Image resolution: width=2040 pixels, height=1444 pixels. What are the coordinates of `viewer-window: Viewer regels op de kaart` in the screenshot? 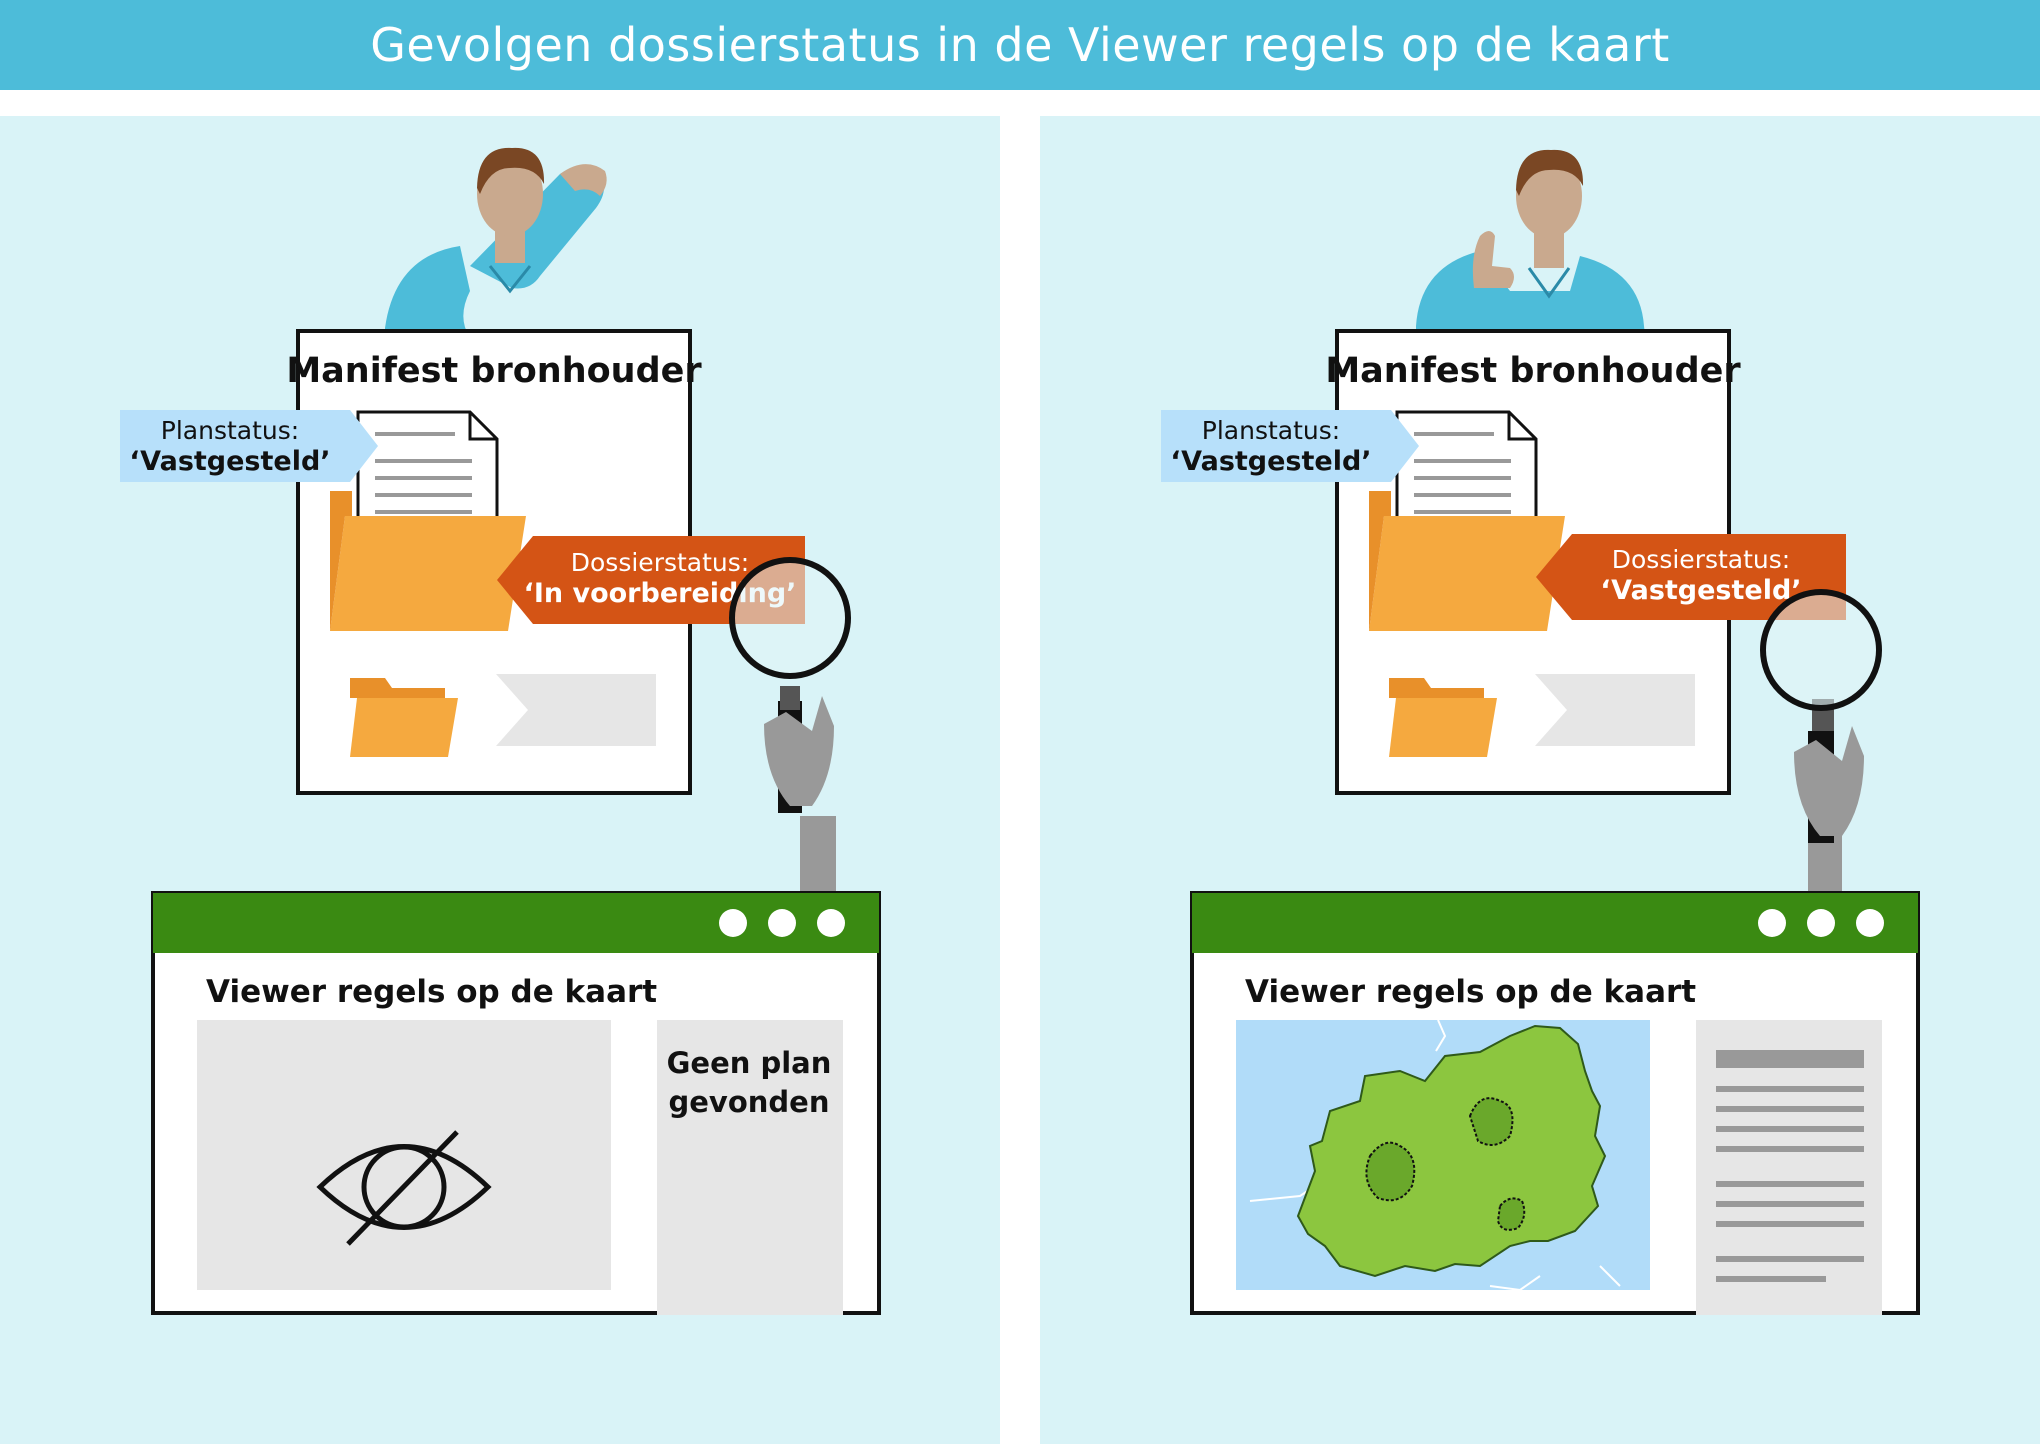 It's located at (1555, 1103).